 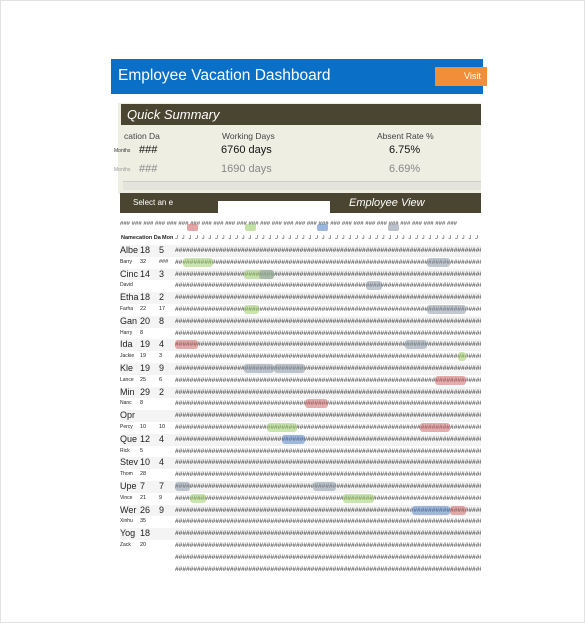 I want to click on summary-divider, so click(x=302, y=185).